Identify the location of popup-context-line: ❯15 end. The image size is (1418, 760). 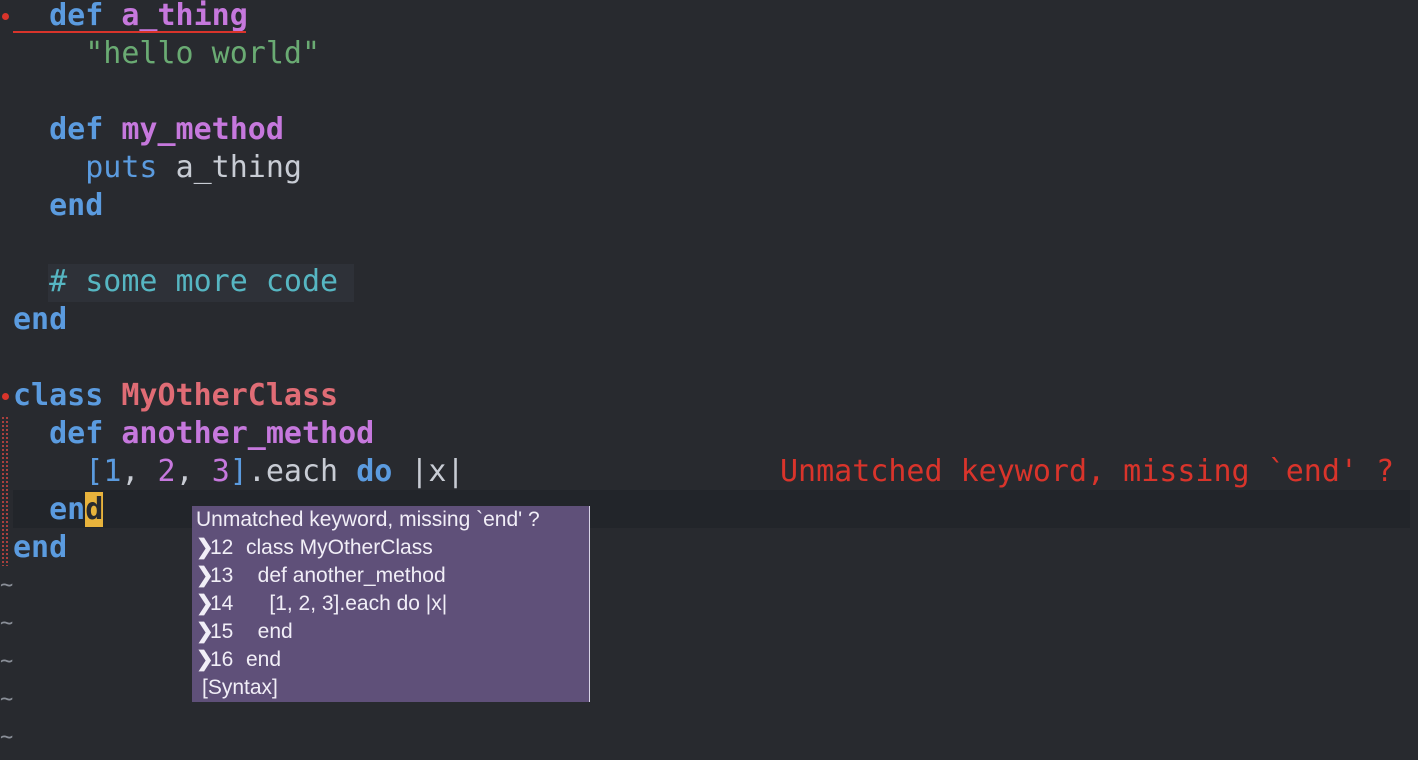
(244, 632).